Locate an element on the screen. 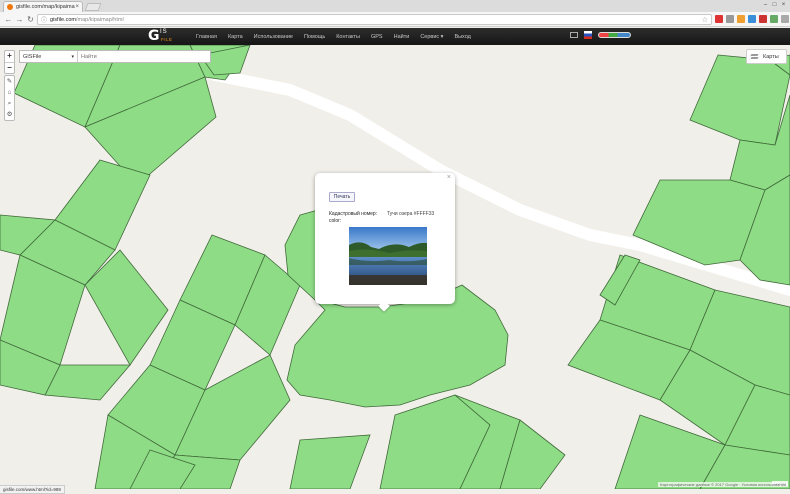  mail-icon is located at coordinates (574, 35).